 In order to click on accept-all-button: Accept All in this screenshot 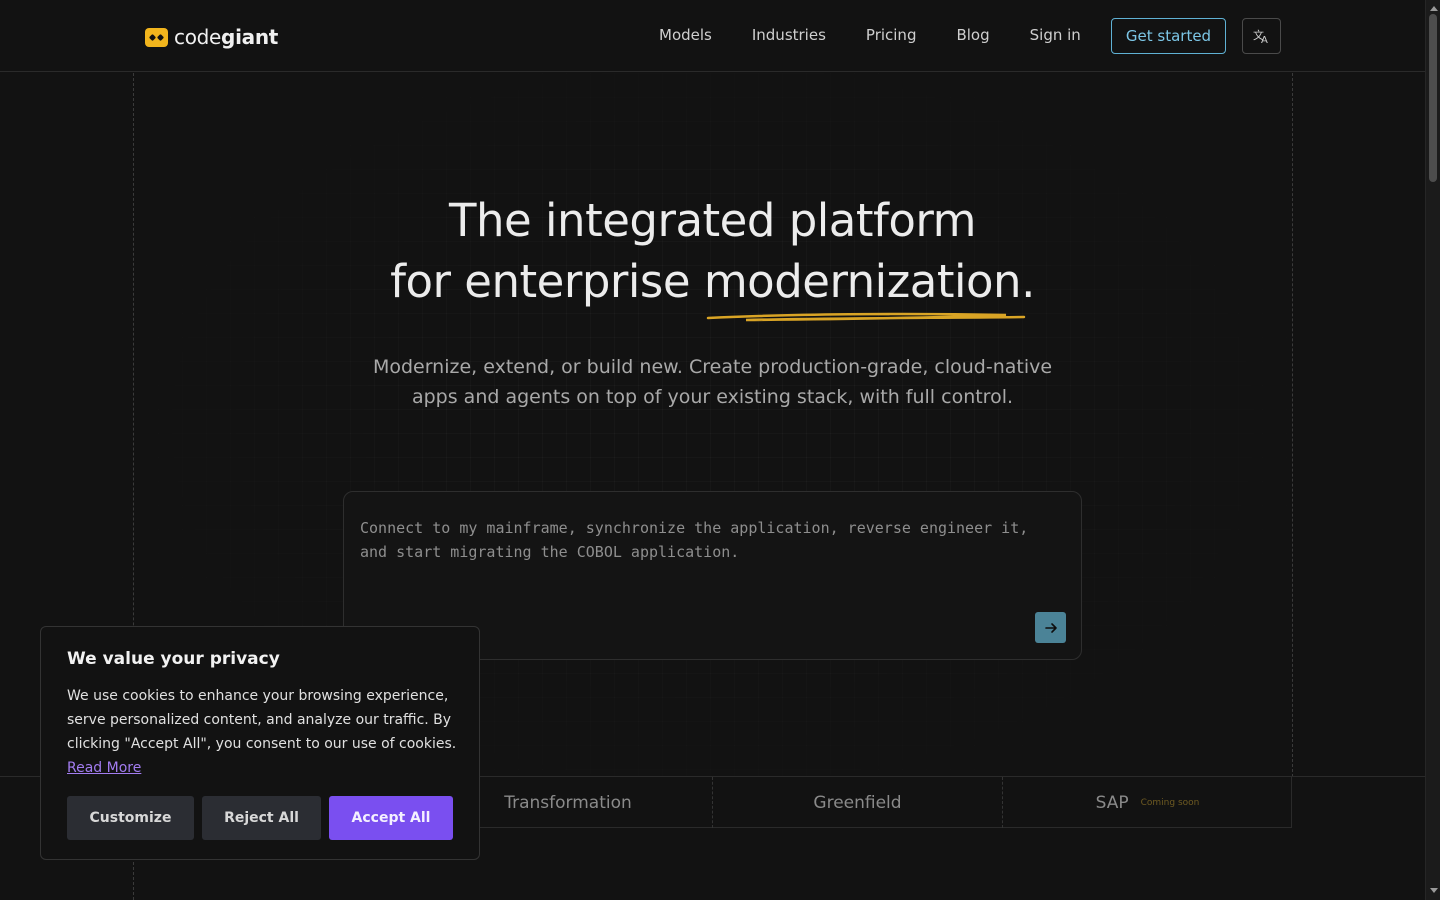, I will do `click(391, 818)`.